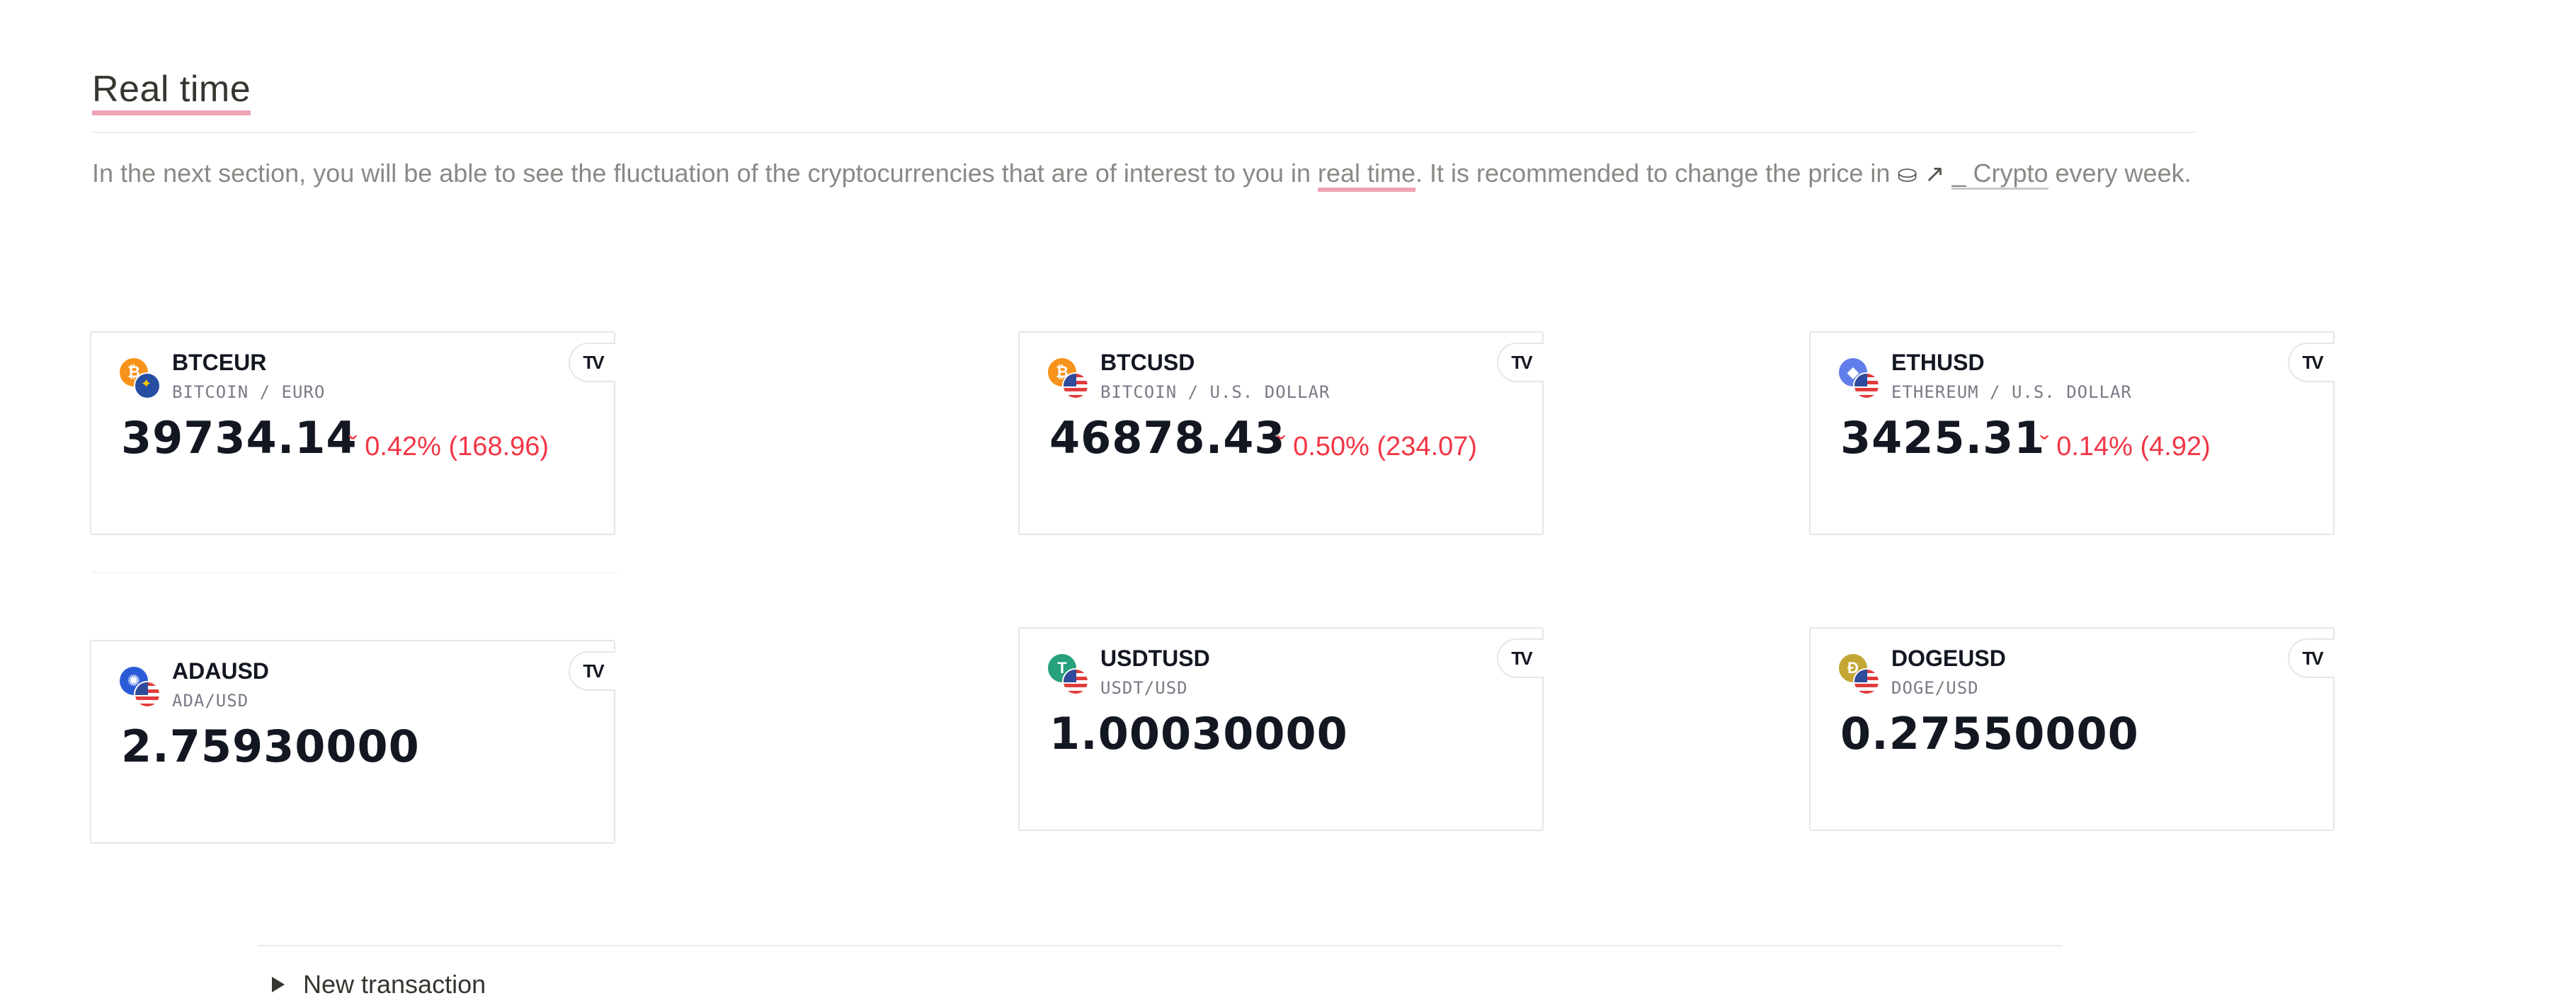 Image resolution: width=2576 pixels, height=998 pixels. What do you see at coordinates (1155, 658) in the screenshot?
I see `symbol-name: USDTUSD` at bounding box center [1155, 658].